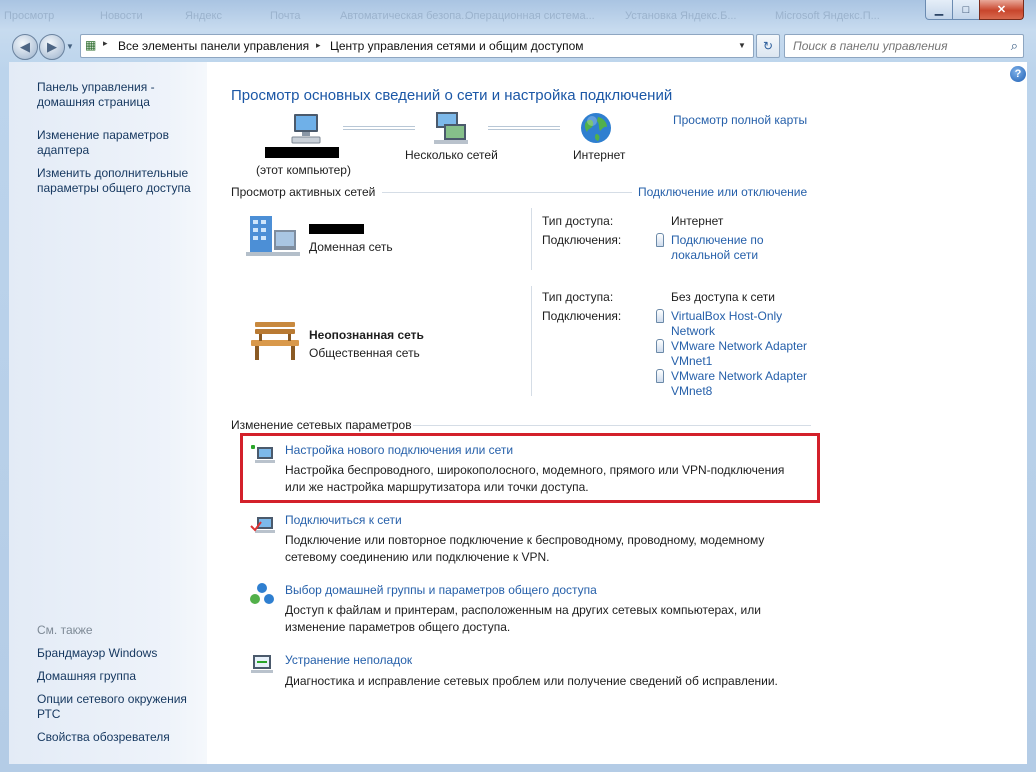  I want to click on breadcrumb-network-center: Центр управления сетями и общим доступом, so click(457, 46).